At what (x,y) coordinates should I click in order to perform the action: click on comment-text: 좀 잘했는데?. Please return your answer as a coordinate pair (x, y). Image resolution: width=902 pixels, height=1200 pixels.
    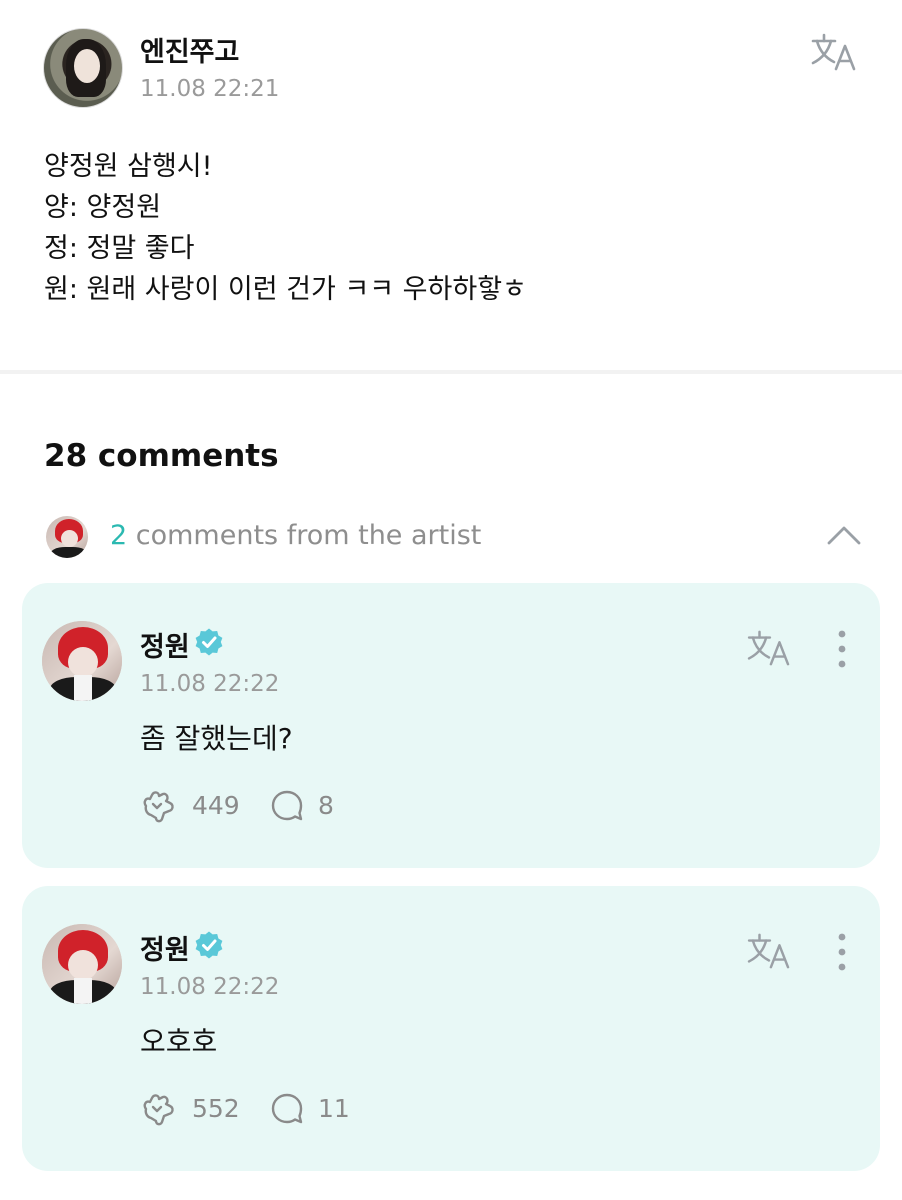
    Looking at the image, I should click on (216, 738).